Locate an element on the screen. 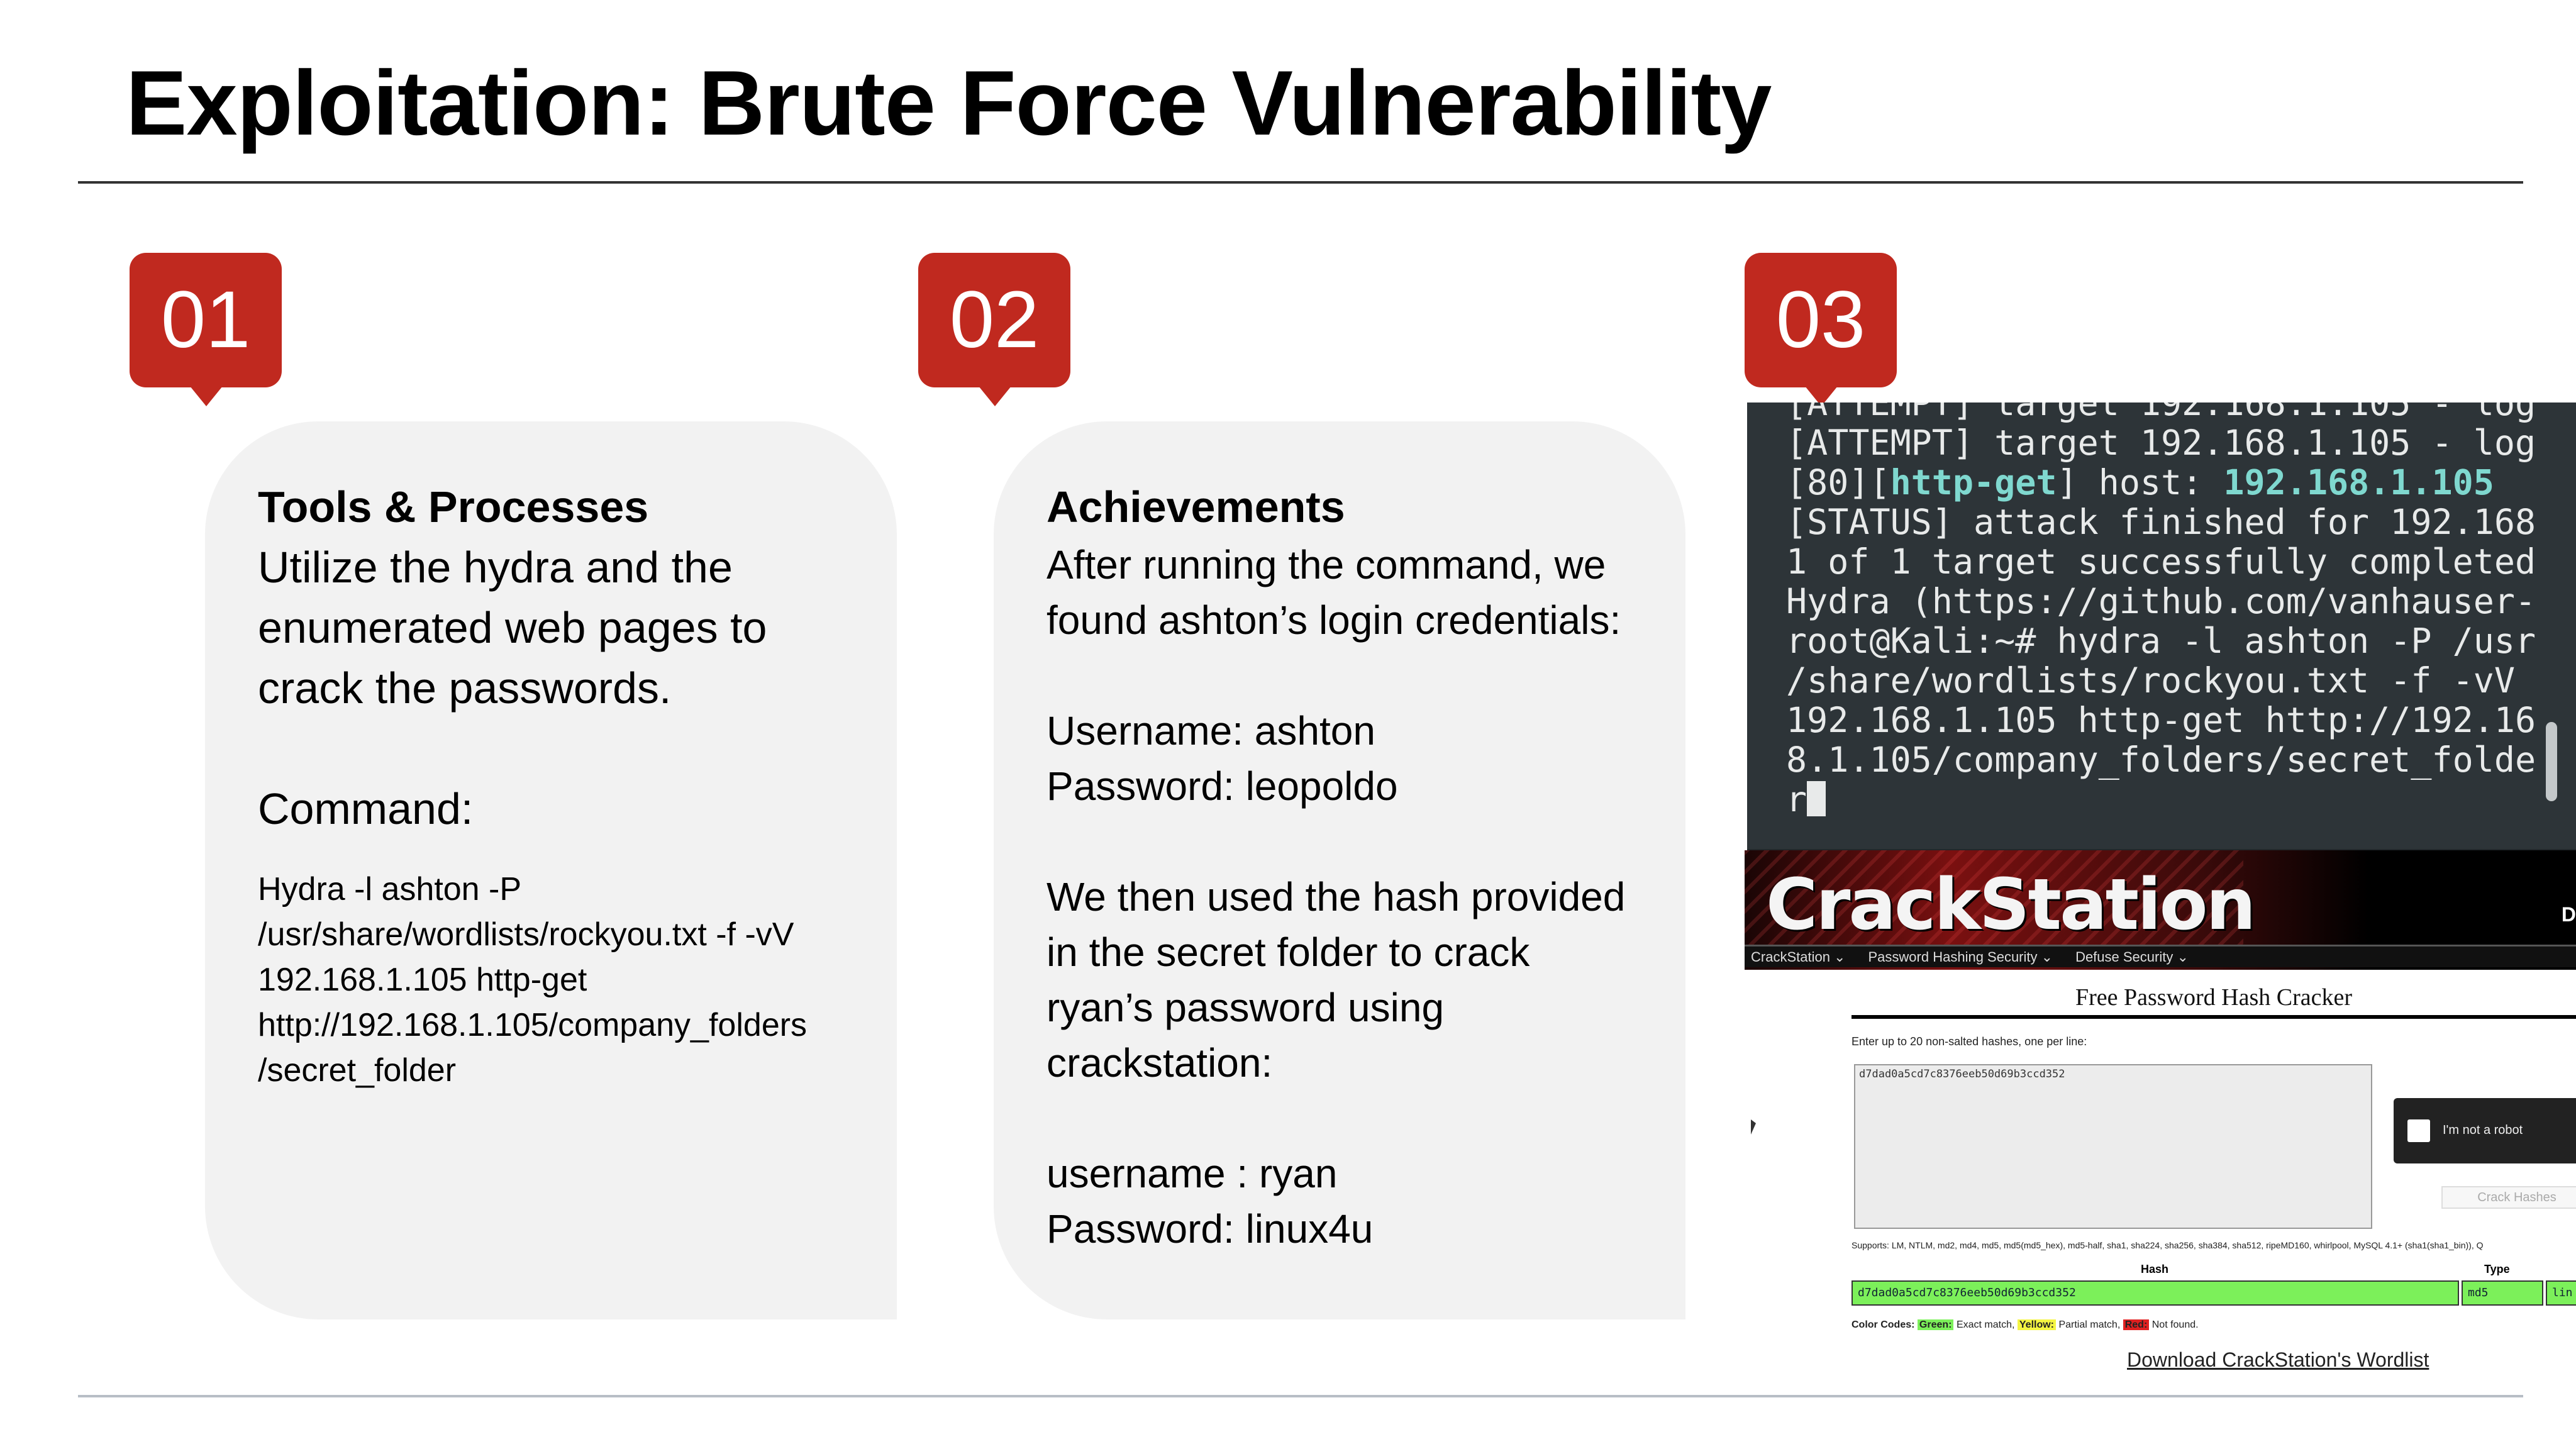 This screenshot has width=2576, height=1449. nav-item-defuse-security: Defuse Security ⌄ is located at coordinates (2132, 957).